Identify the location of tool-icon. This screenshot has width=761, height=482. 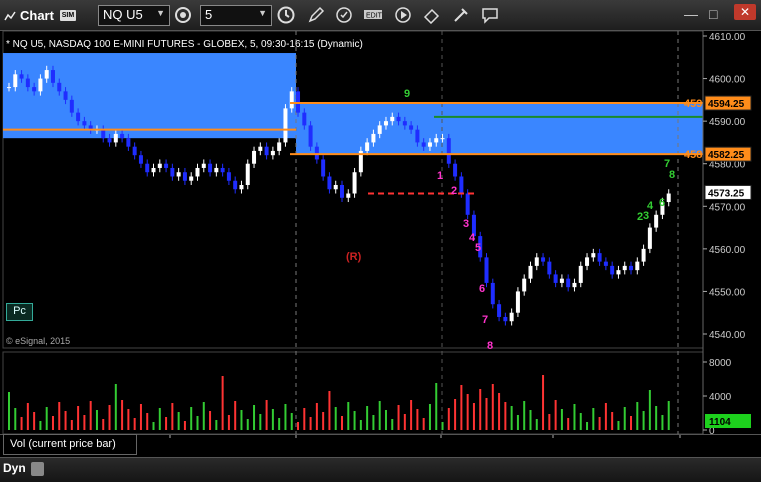
(461, 15).